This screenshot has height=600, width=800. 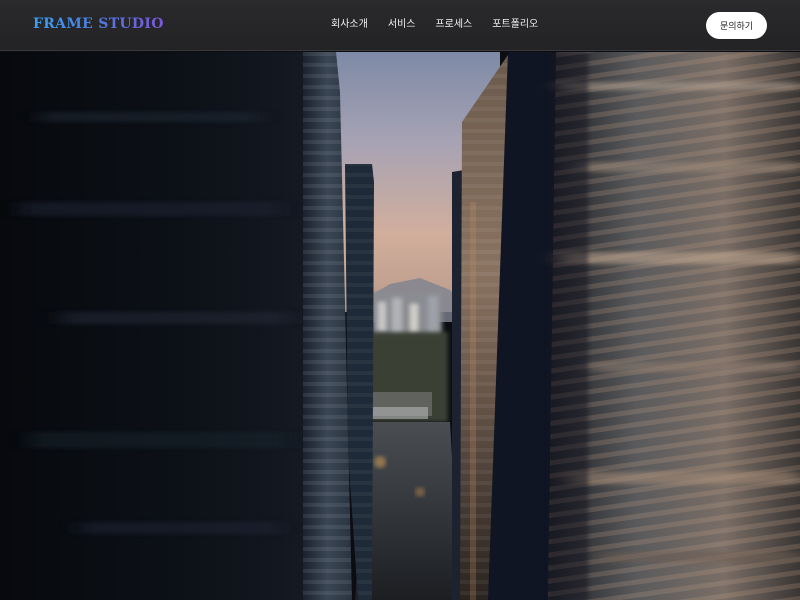 I want to click on top-navbar: FRAME STUDIO 회사소개 서비스 프로세스 포트폴리오 문의하기, so click(x=400, y=25).